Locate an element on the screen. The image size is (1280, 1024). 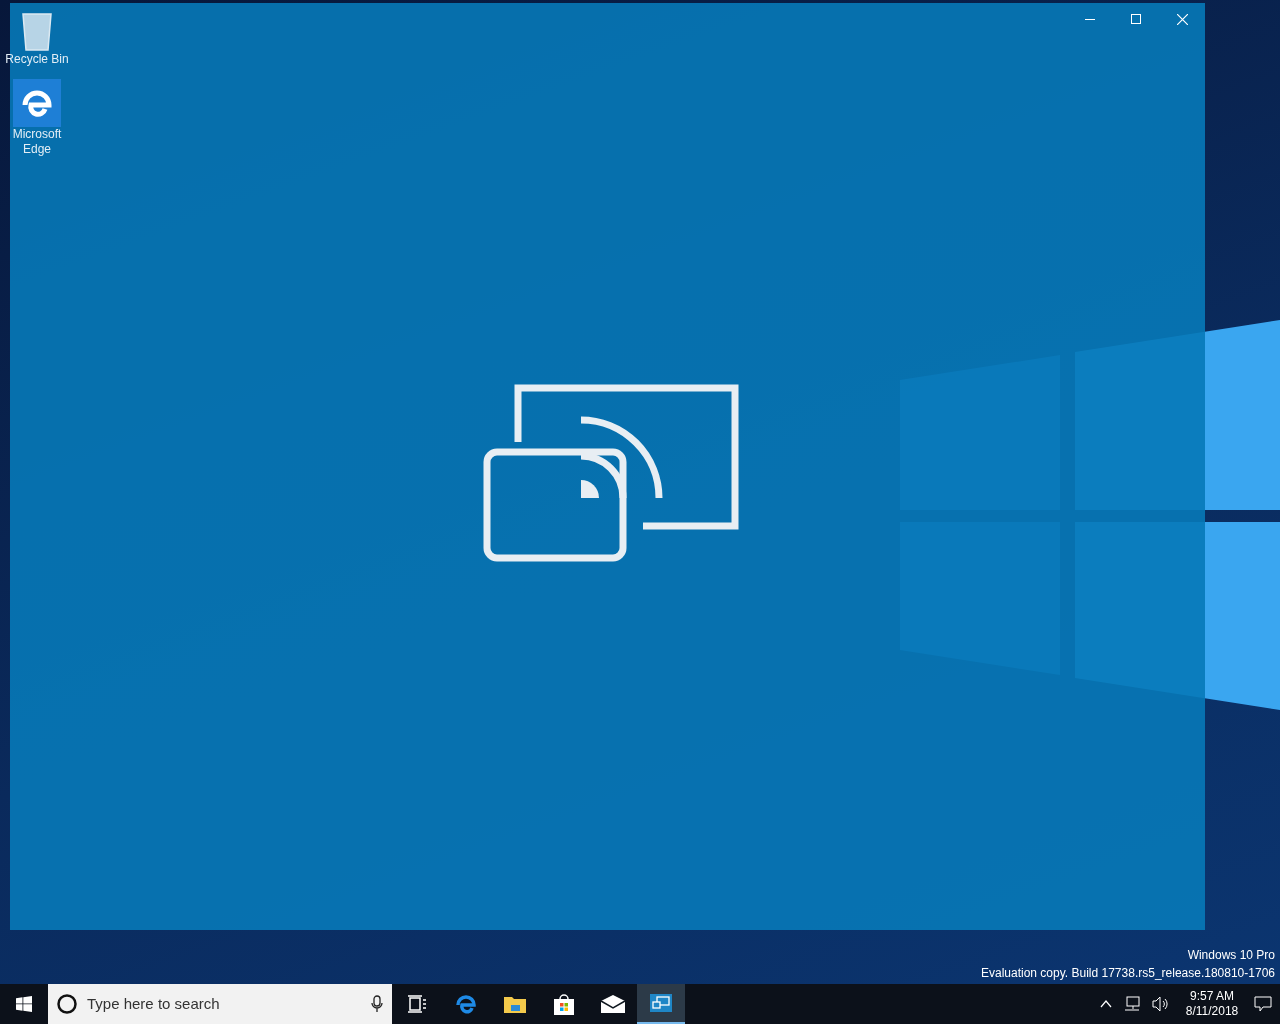
chevron-up-icon is located at coordinates (1106, 1004).